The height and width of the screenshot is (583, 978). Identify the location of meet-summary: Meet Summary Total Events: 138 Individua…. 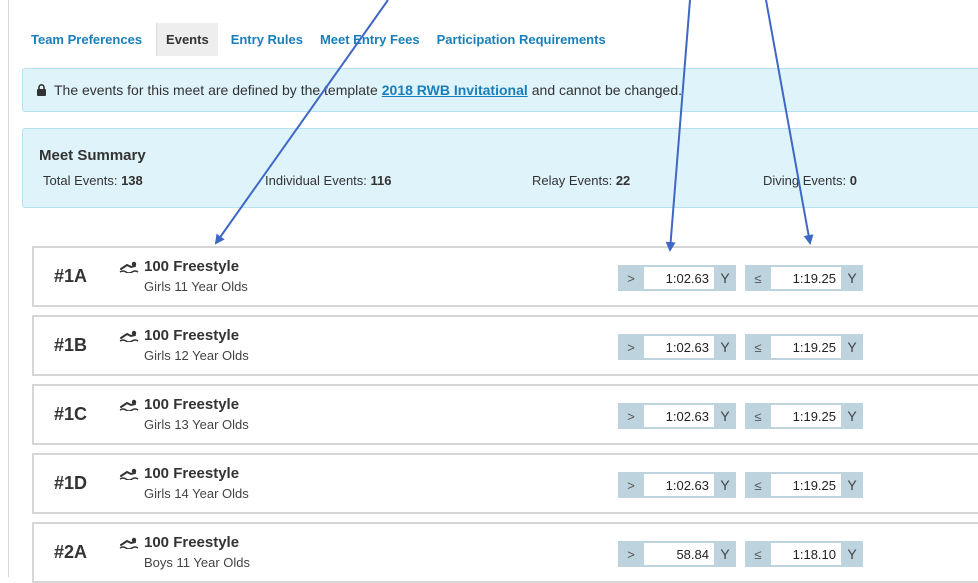
(500, 168).